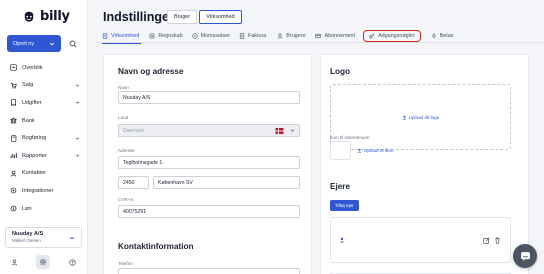 The image size is (544, 274). Describe the element at coordinates (43, 237) in the screenshot. I see `company-switcher: Nuuday A/S Mikkel Olesen` at that location.